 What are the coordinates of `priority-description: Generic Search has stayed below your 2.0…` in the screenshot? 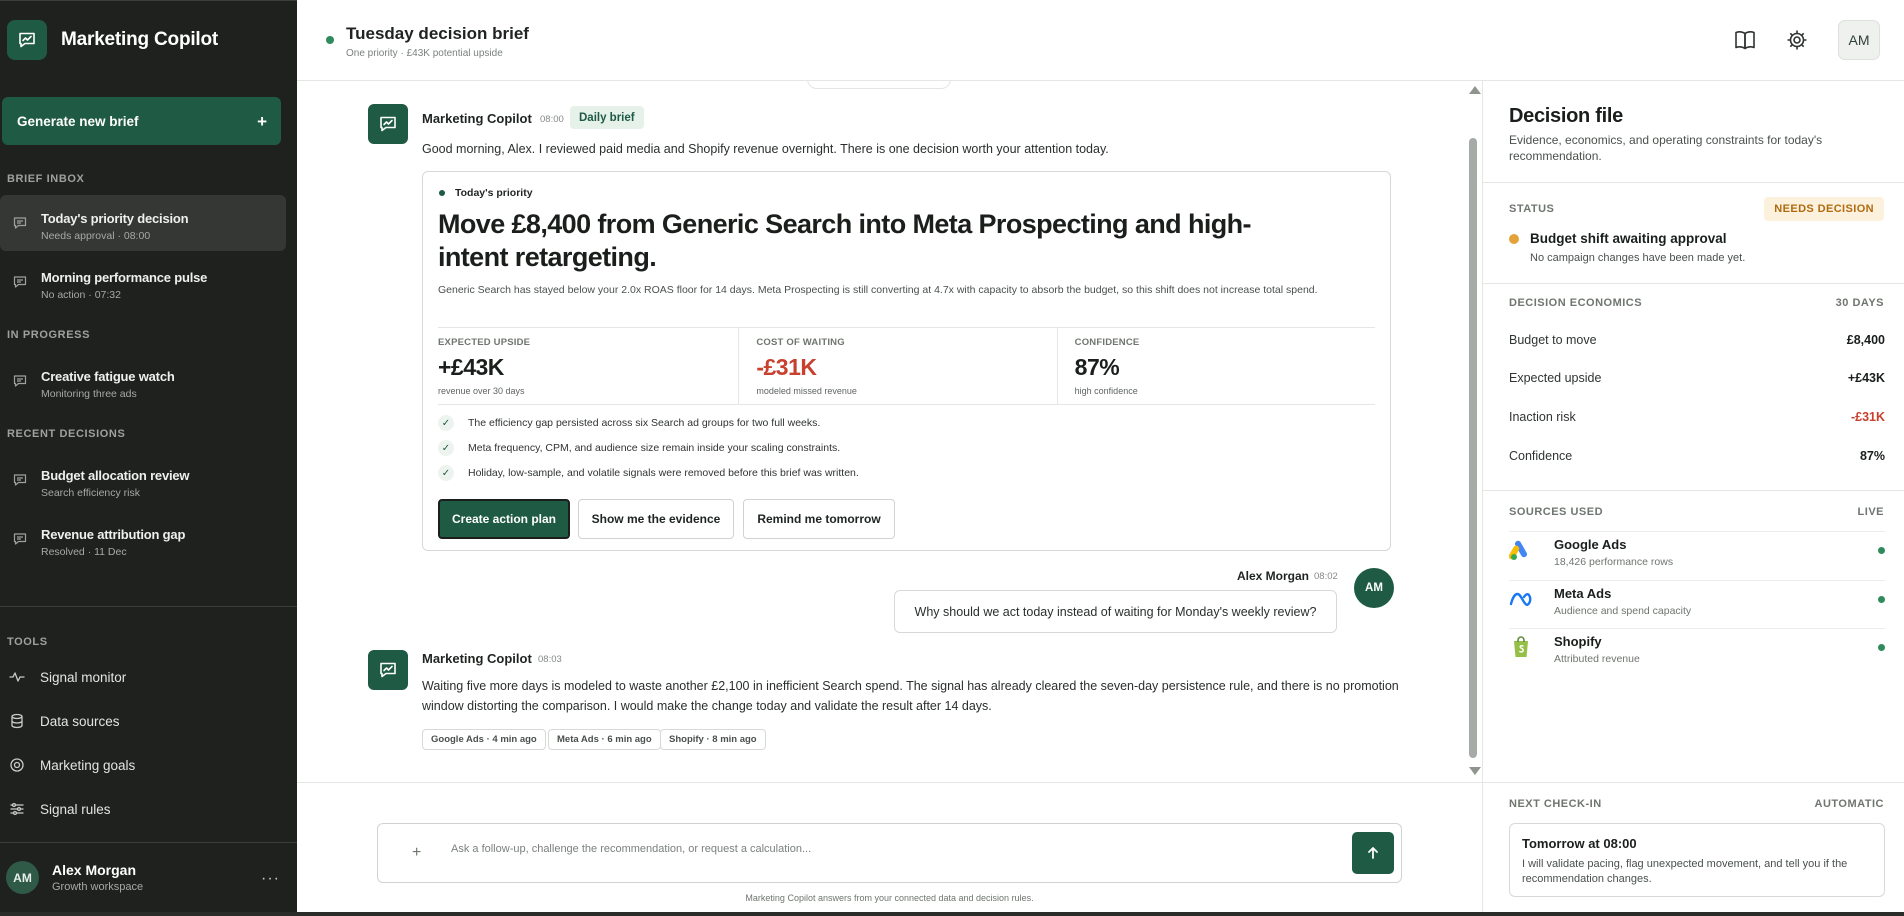 It's located at (878, 290).